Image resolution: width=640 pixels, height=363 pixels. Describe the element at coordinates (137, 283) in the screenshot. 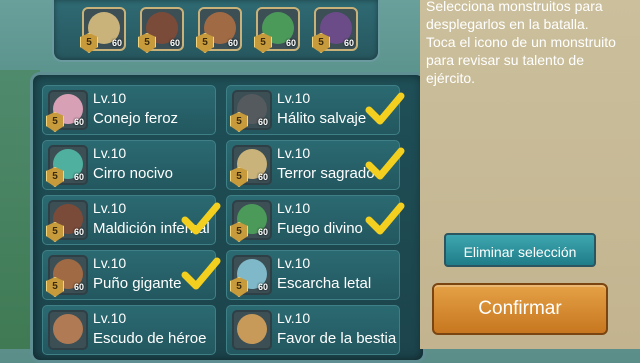

I see `monster-name: Puño gigante` at that location.